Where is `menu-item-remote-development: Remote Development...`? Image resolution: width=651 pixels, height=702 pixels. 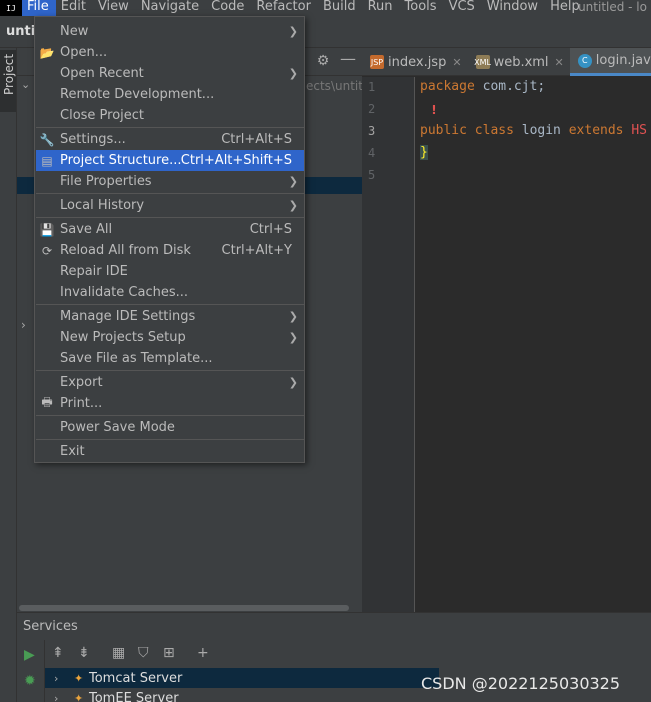 menu-item-remote-development: Remote Development... is located at coordinates (170, 94).